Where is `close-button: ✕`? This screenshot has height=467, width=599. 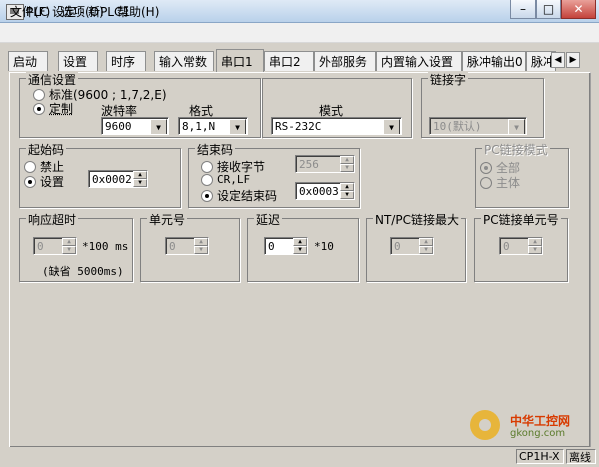 close-button: ✕ is located at coordinates (578, 9).